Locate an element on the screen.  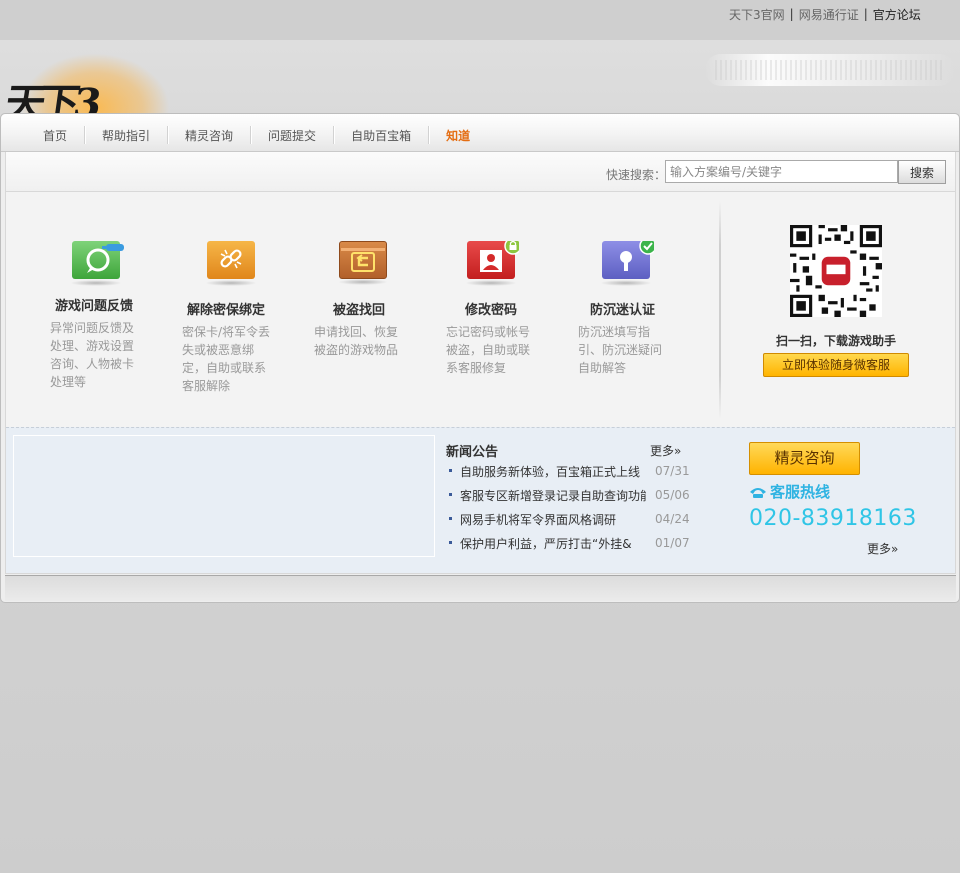
spirit-consult-button: 精灵咨询 is located at coordinates (804, 458).